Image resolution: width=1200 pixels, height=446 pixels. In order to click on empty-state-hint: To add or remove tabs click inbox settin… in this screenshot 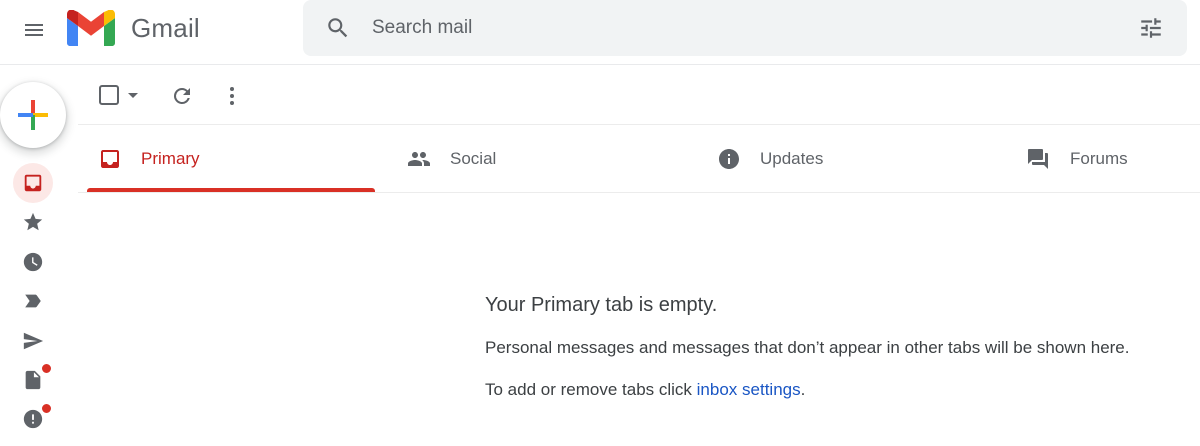, I will do `click(645, 390)`.